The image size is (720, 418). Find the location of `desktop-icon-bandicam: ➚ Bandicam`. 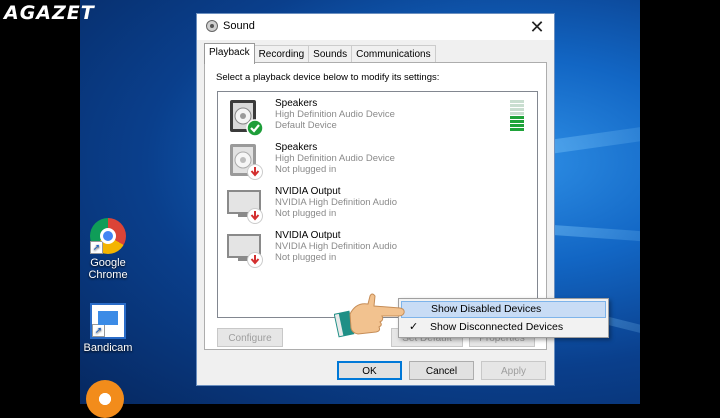

desktop-icon-bandicam: ➚ Bandicam is located at coordinates (108, 328).